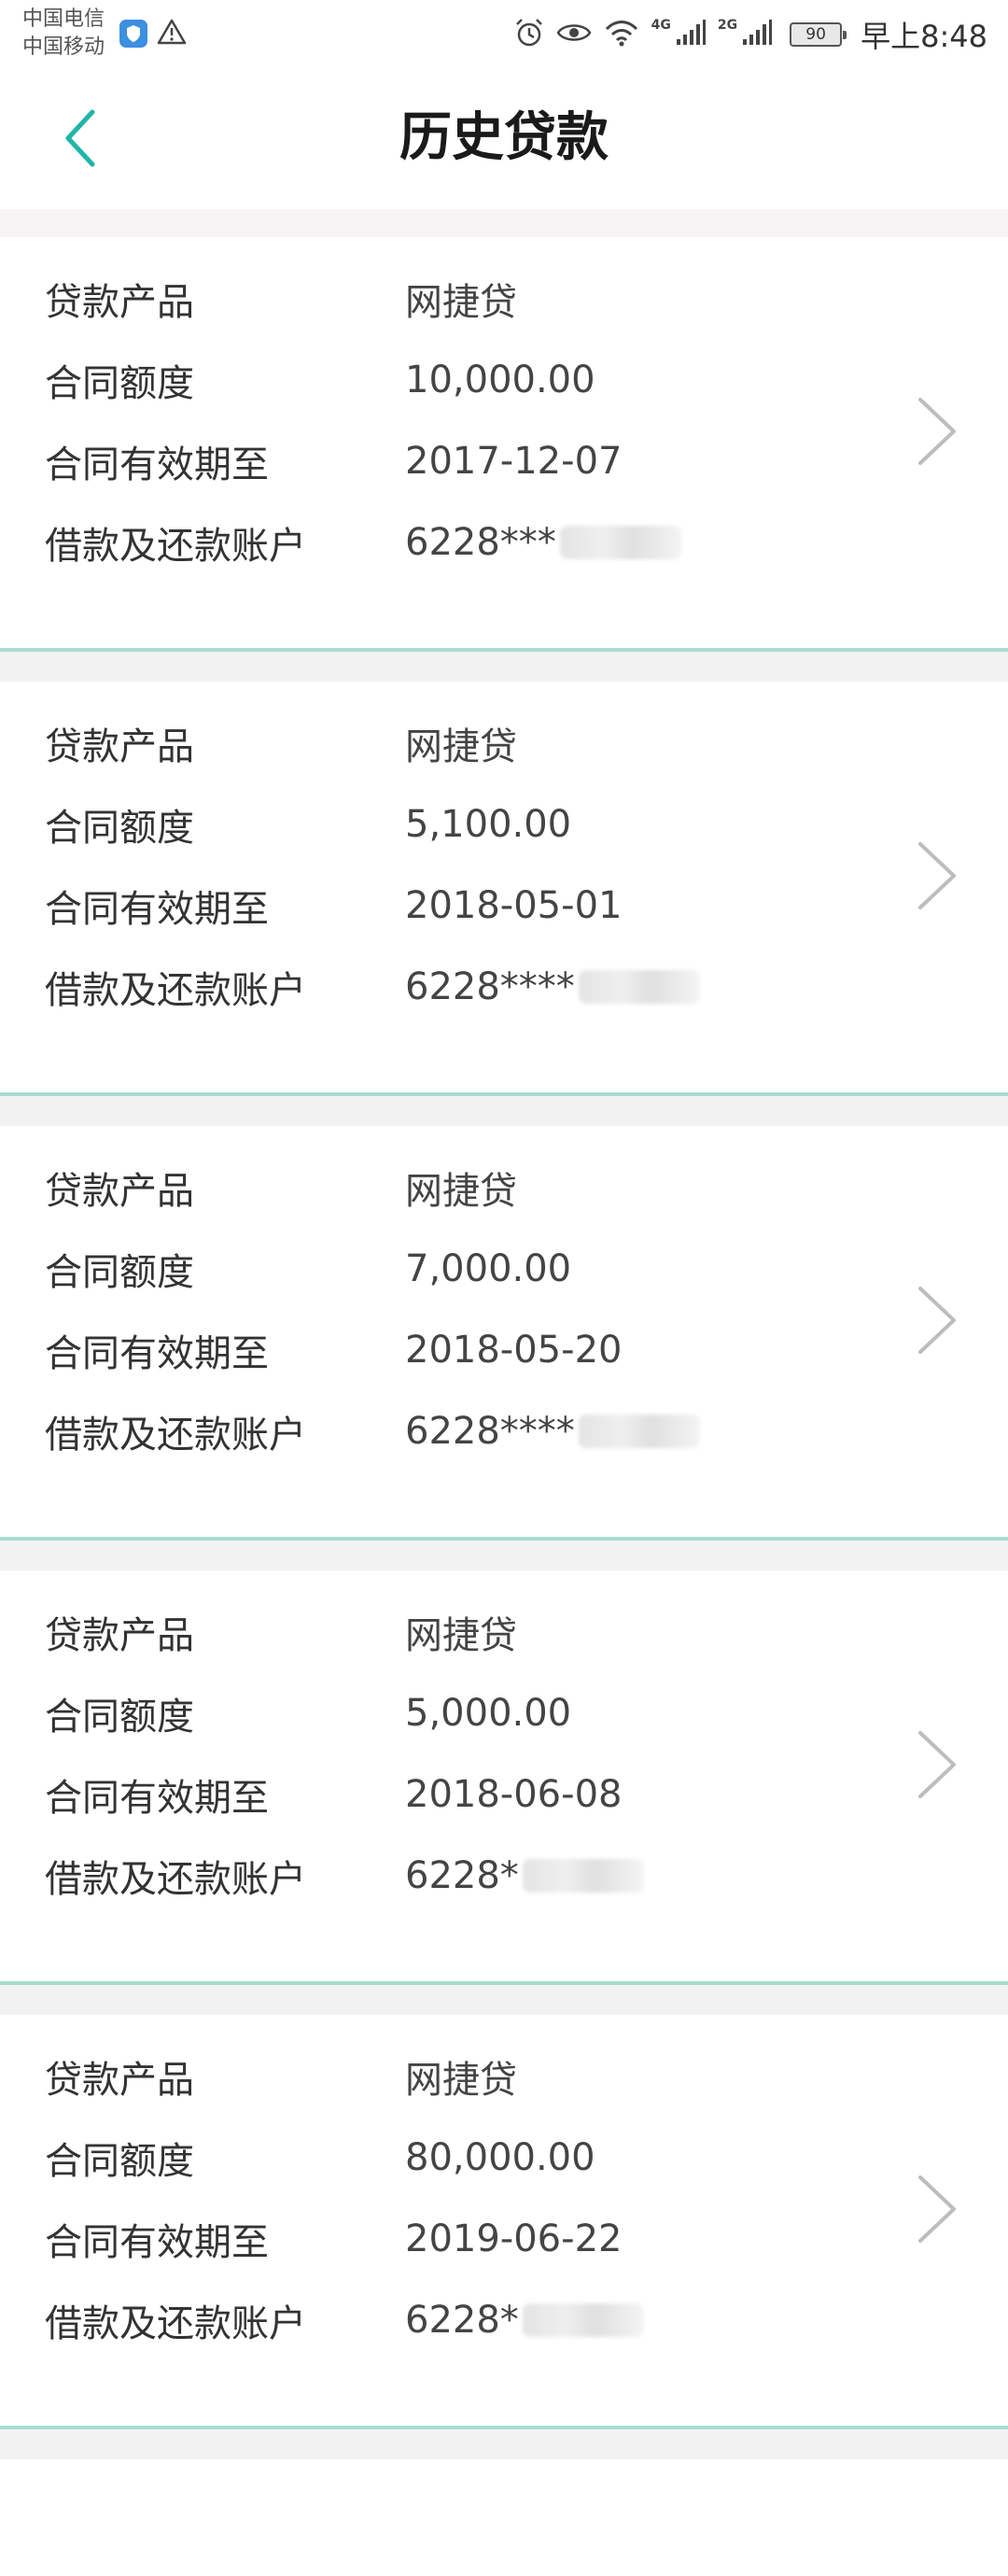 The height and width of the screenshot is (2576, 1008). What do you see at coordinates (500, 380) in the screenshot?
I see `contract-amount-value: 10,000.00` at bounding box center [500, 380].